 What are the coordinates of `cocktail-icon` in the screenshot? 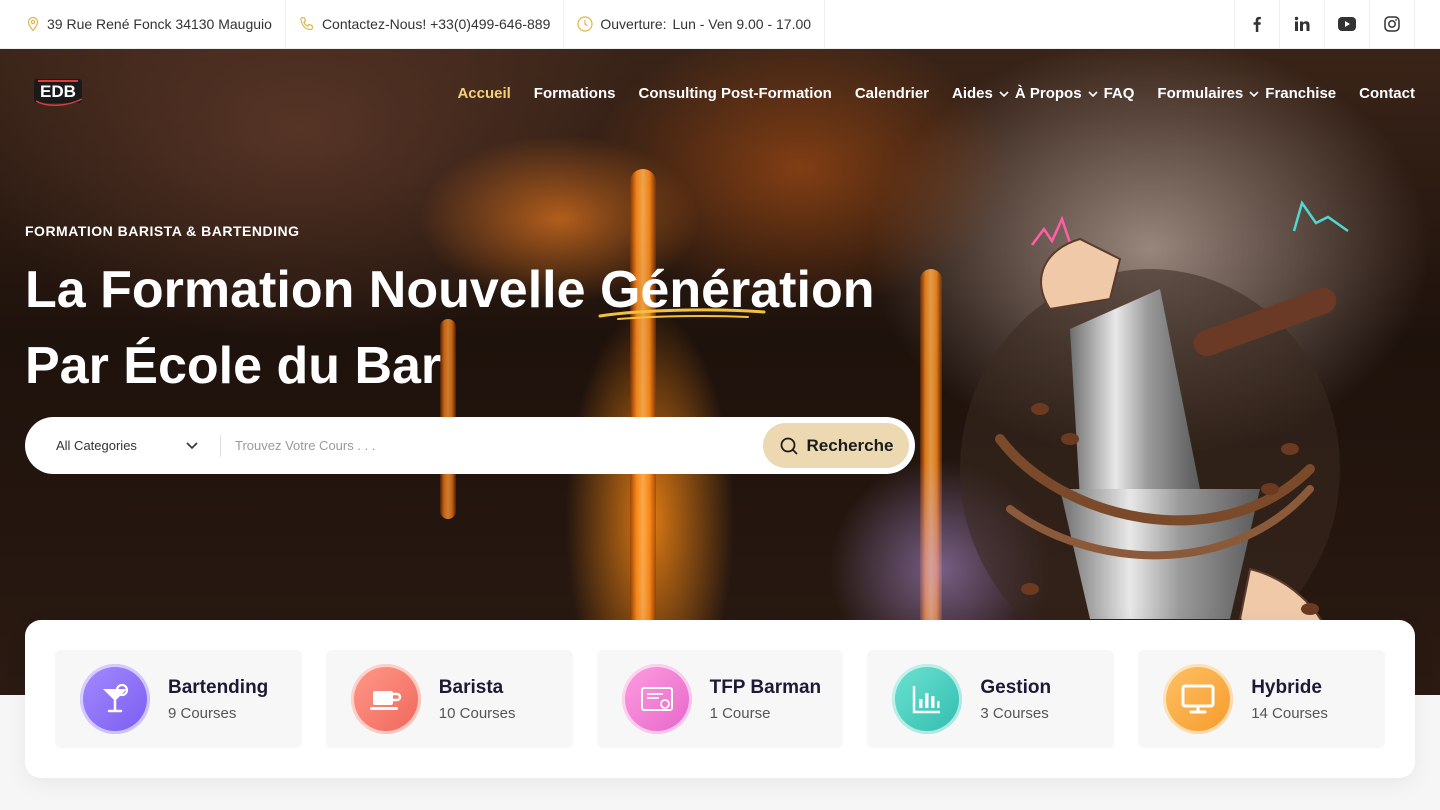 It's located at (115, 699).